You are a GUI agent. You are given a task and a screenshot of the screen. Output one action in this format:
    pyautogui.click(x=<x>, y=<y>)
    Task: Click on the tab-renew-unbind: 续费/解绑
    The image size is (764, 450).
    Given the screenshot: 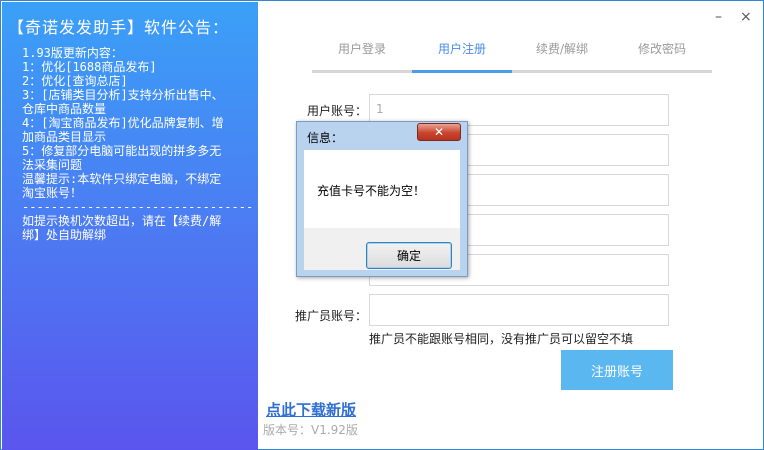 What is the action you would take?
    pyautogui.click(x=562, y=53)
    